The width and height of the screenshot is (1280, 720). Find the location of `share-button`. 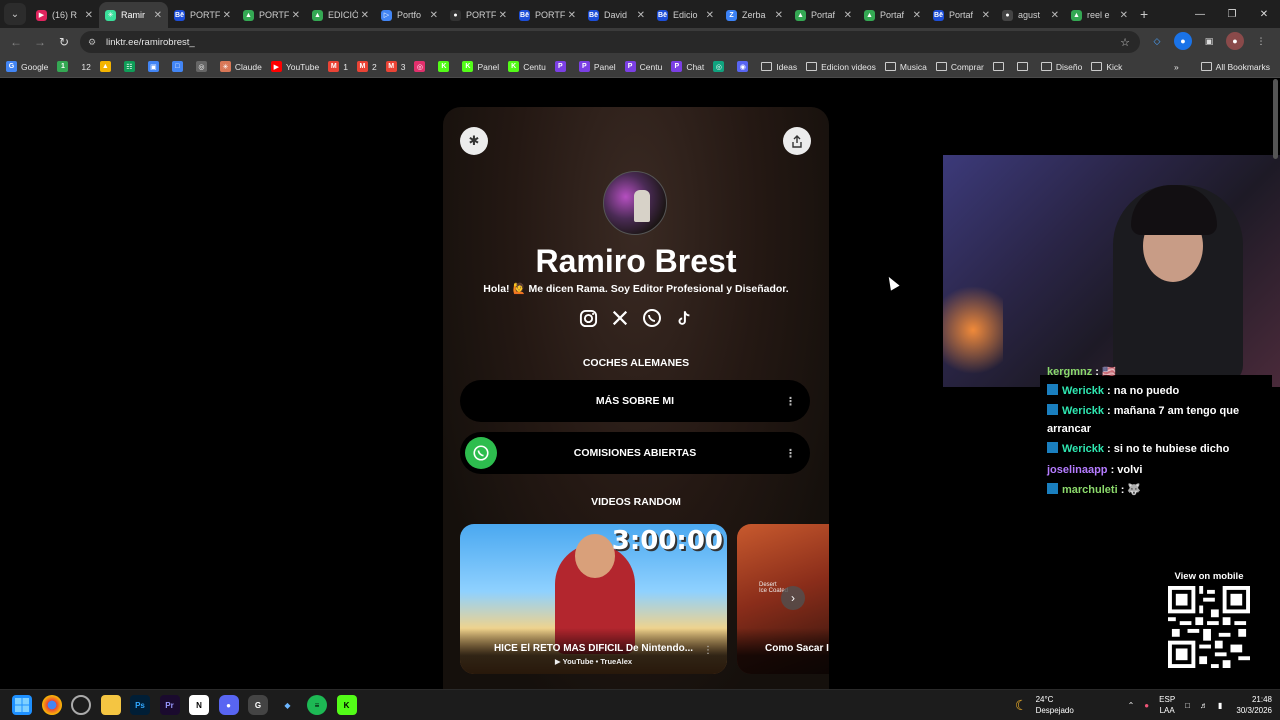

share-button is located at coordinates (797, 141).